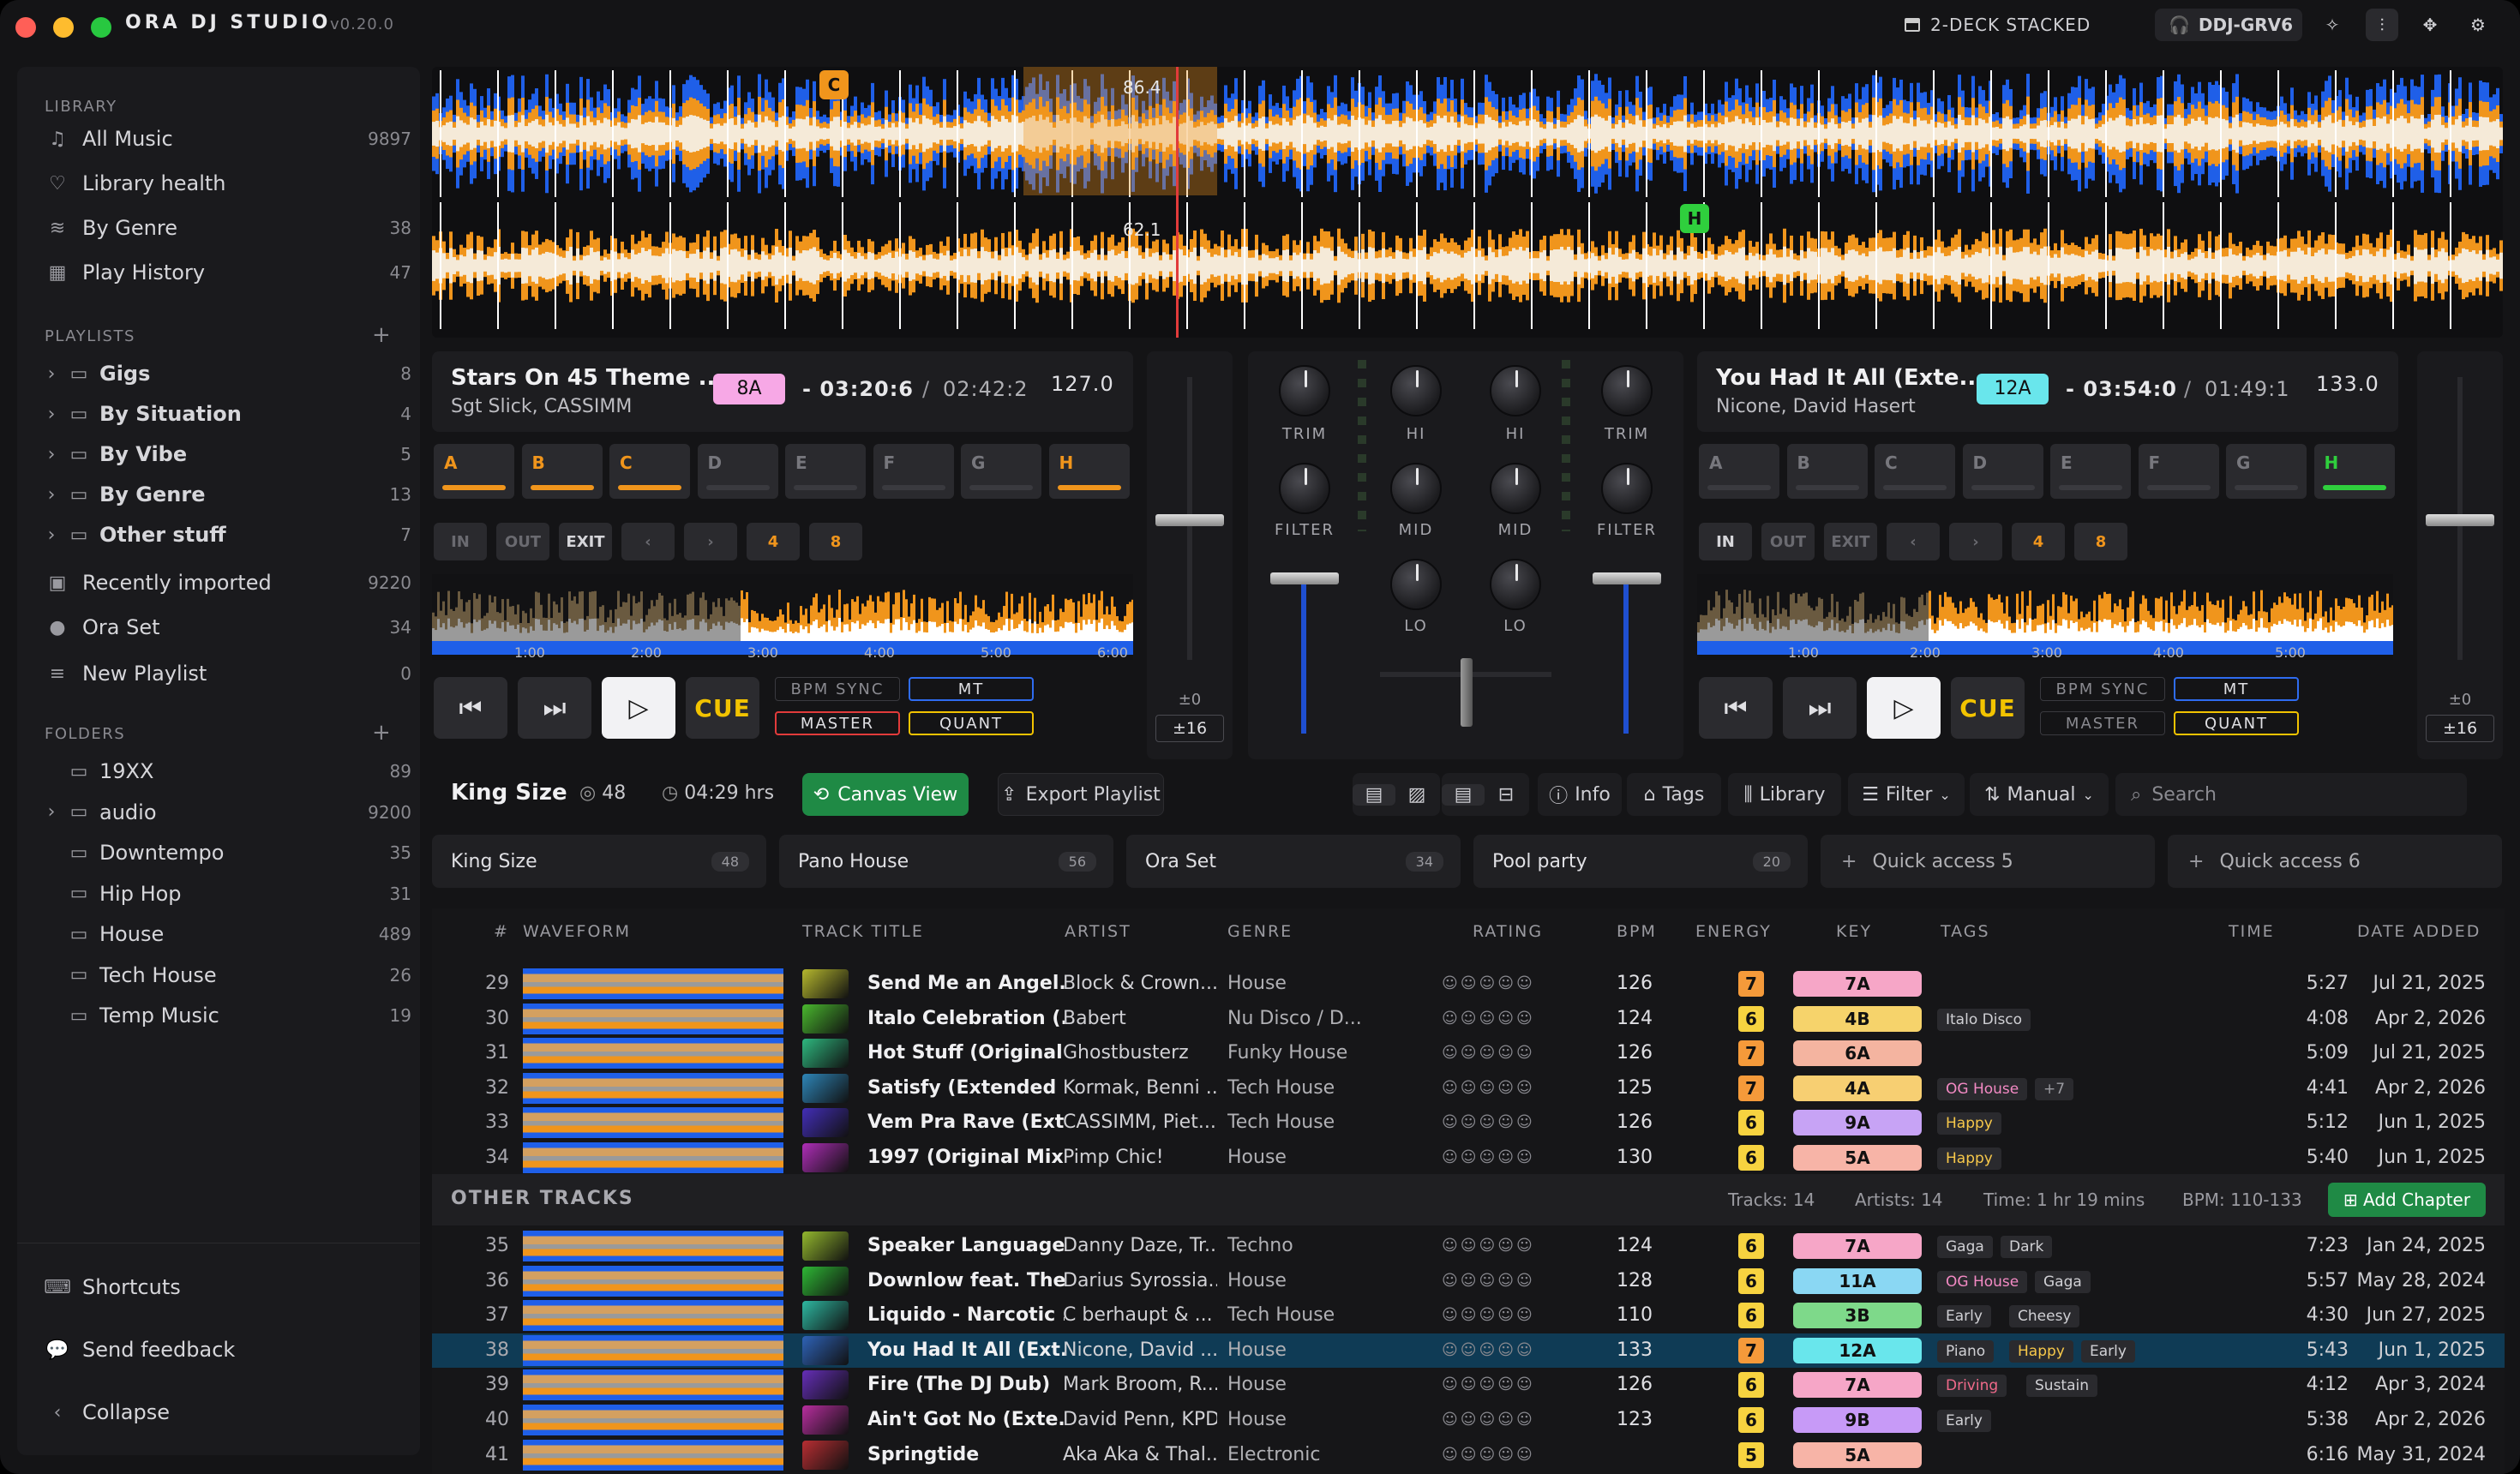 This screenshot has height=1474, width=2520. What do you see at coordinates (227, 934) in the screenshot?
I see `folder-item: ▭ House 489` at bounding box center [227, 934].